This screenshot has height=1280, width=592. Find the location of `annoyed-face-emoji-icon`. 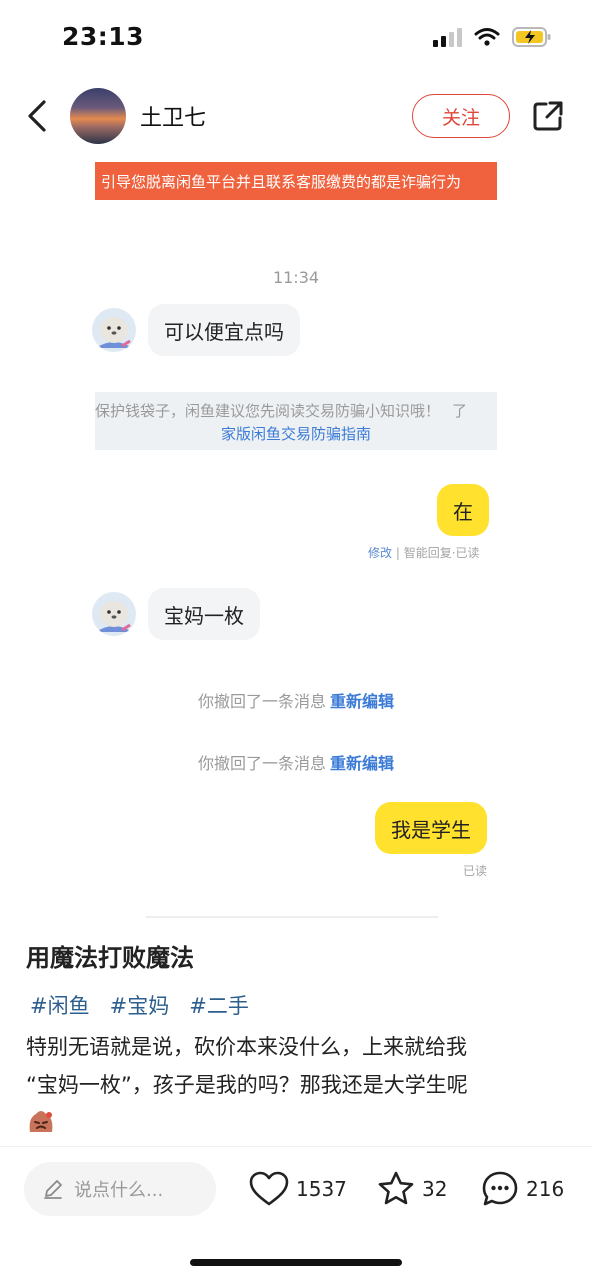

annoyed-face-emoji-icon is located at coordinates (41, 1121).